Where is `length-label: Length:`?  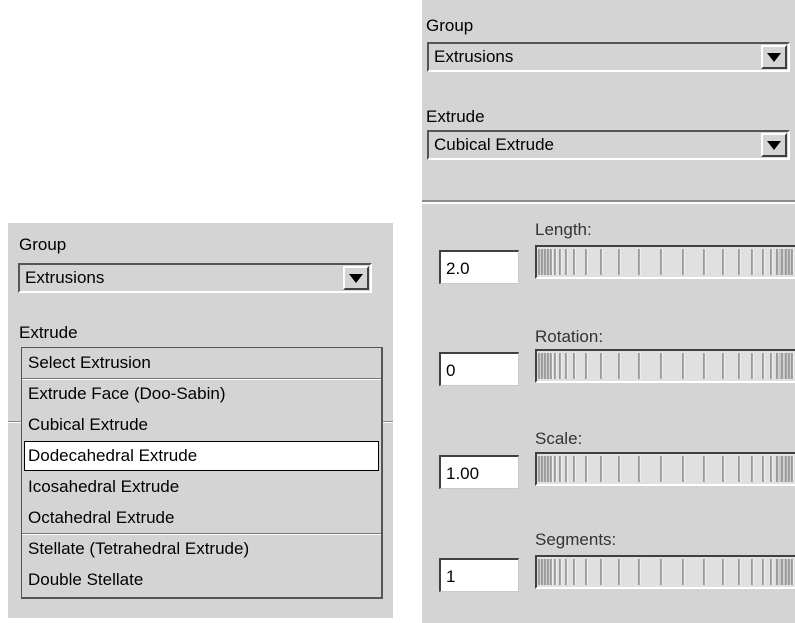
length-label: Length: is located at coordinates (563, 229).